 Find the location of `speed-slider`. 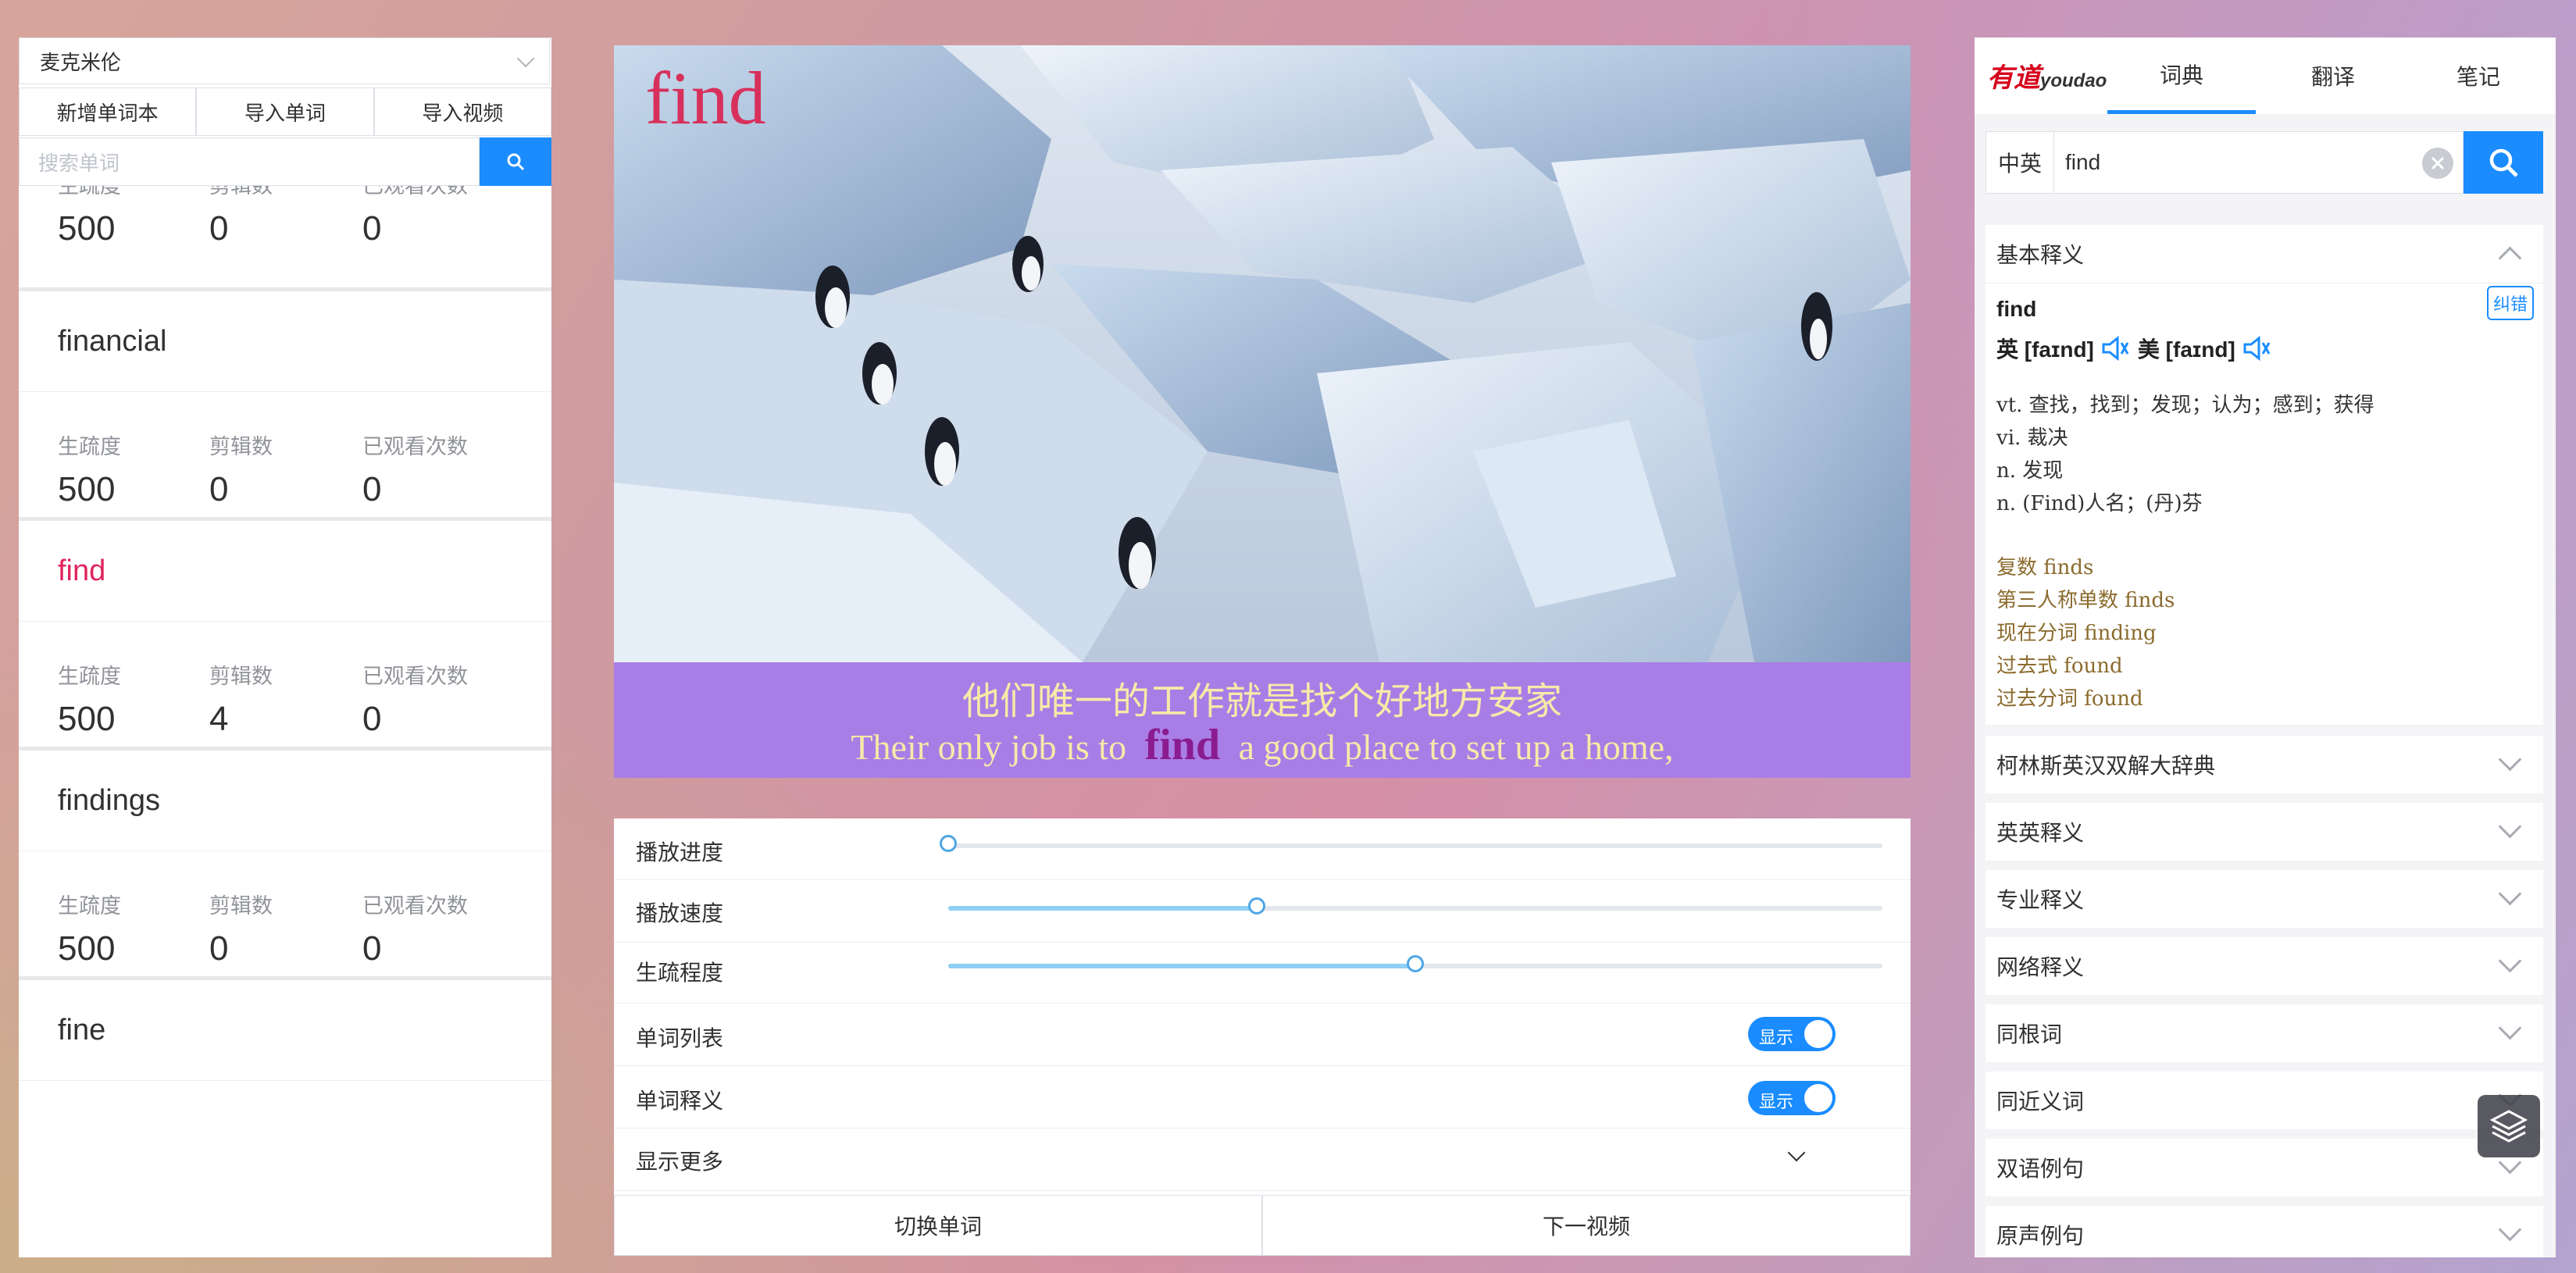

speed-slider is located at coordinates (1415, 906).